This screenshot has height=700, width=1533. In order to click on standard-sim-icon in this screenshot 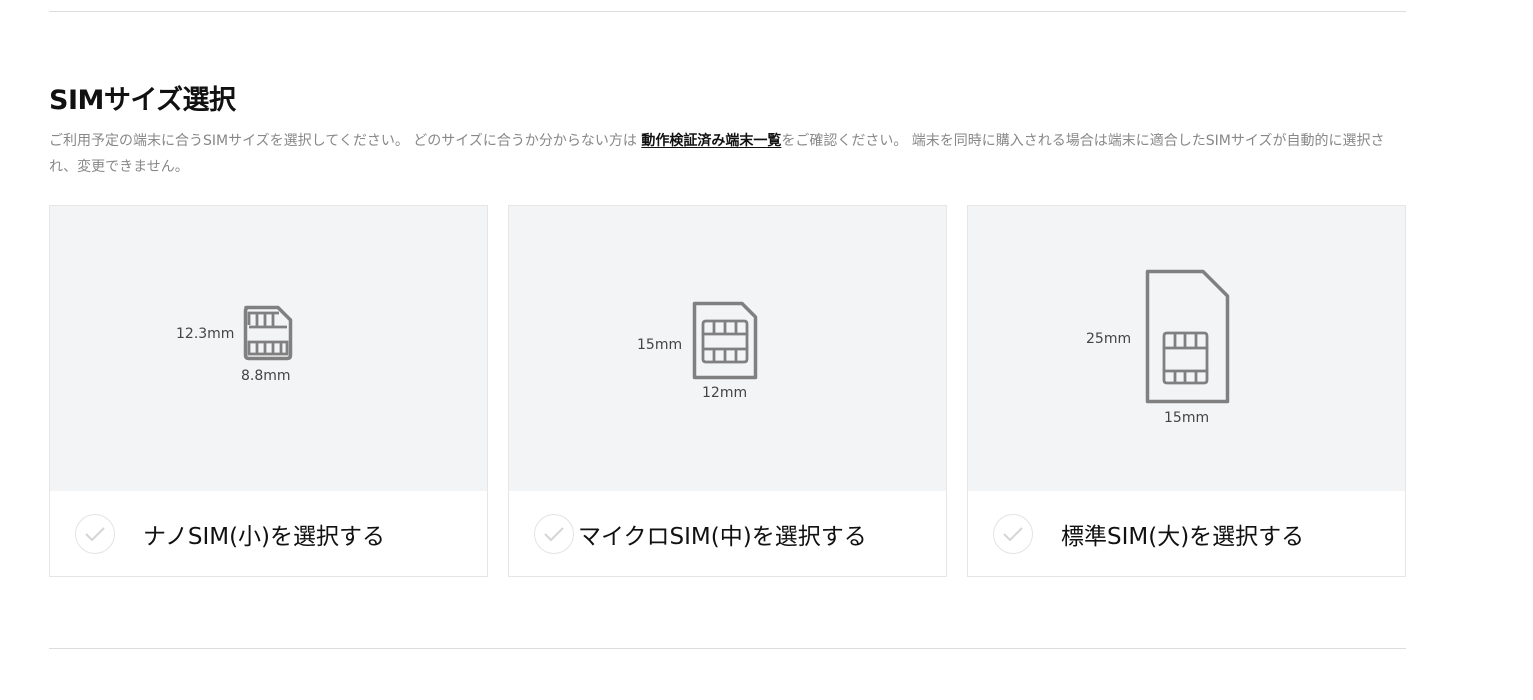, I will do `click(1187, 336)`.